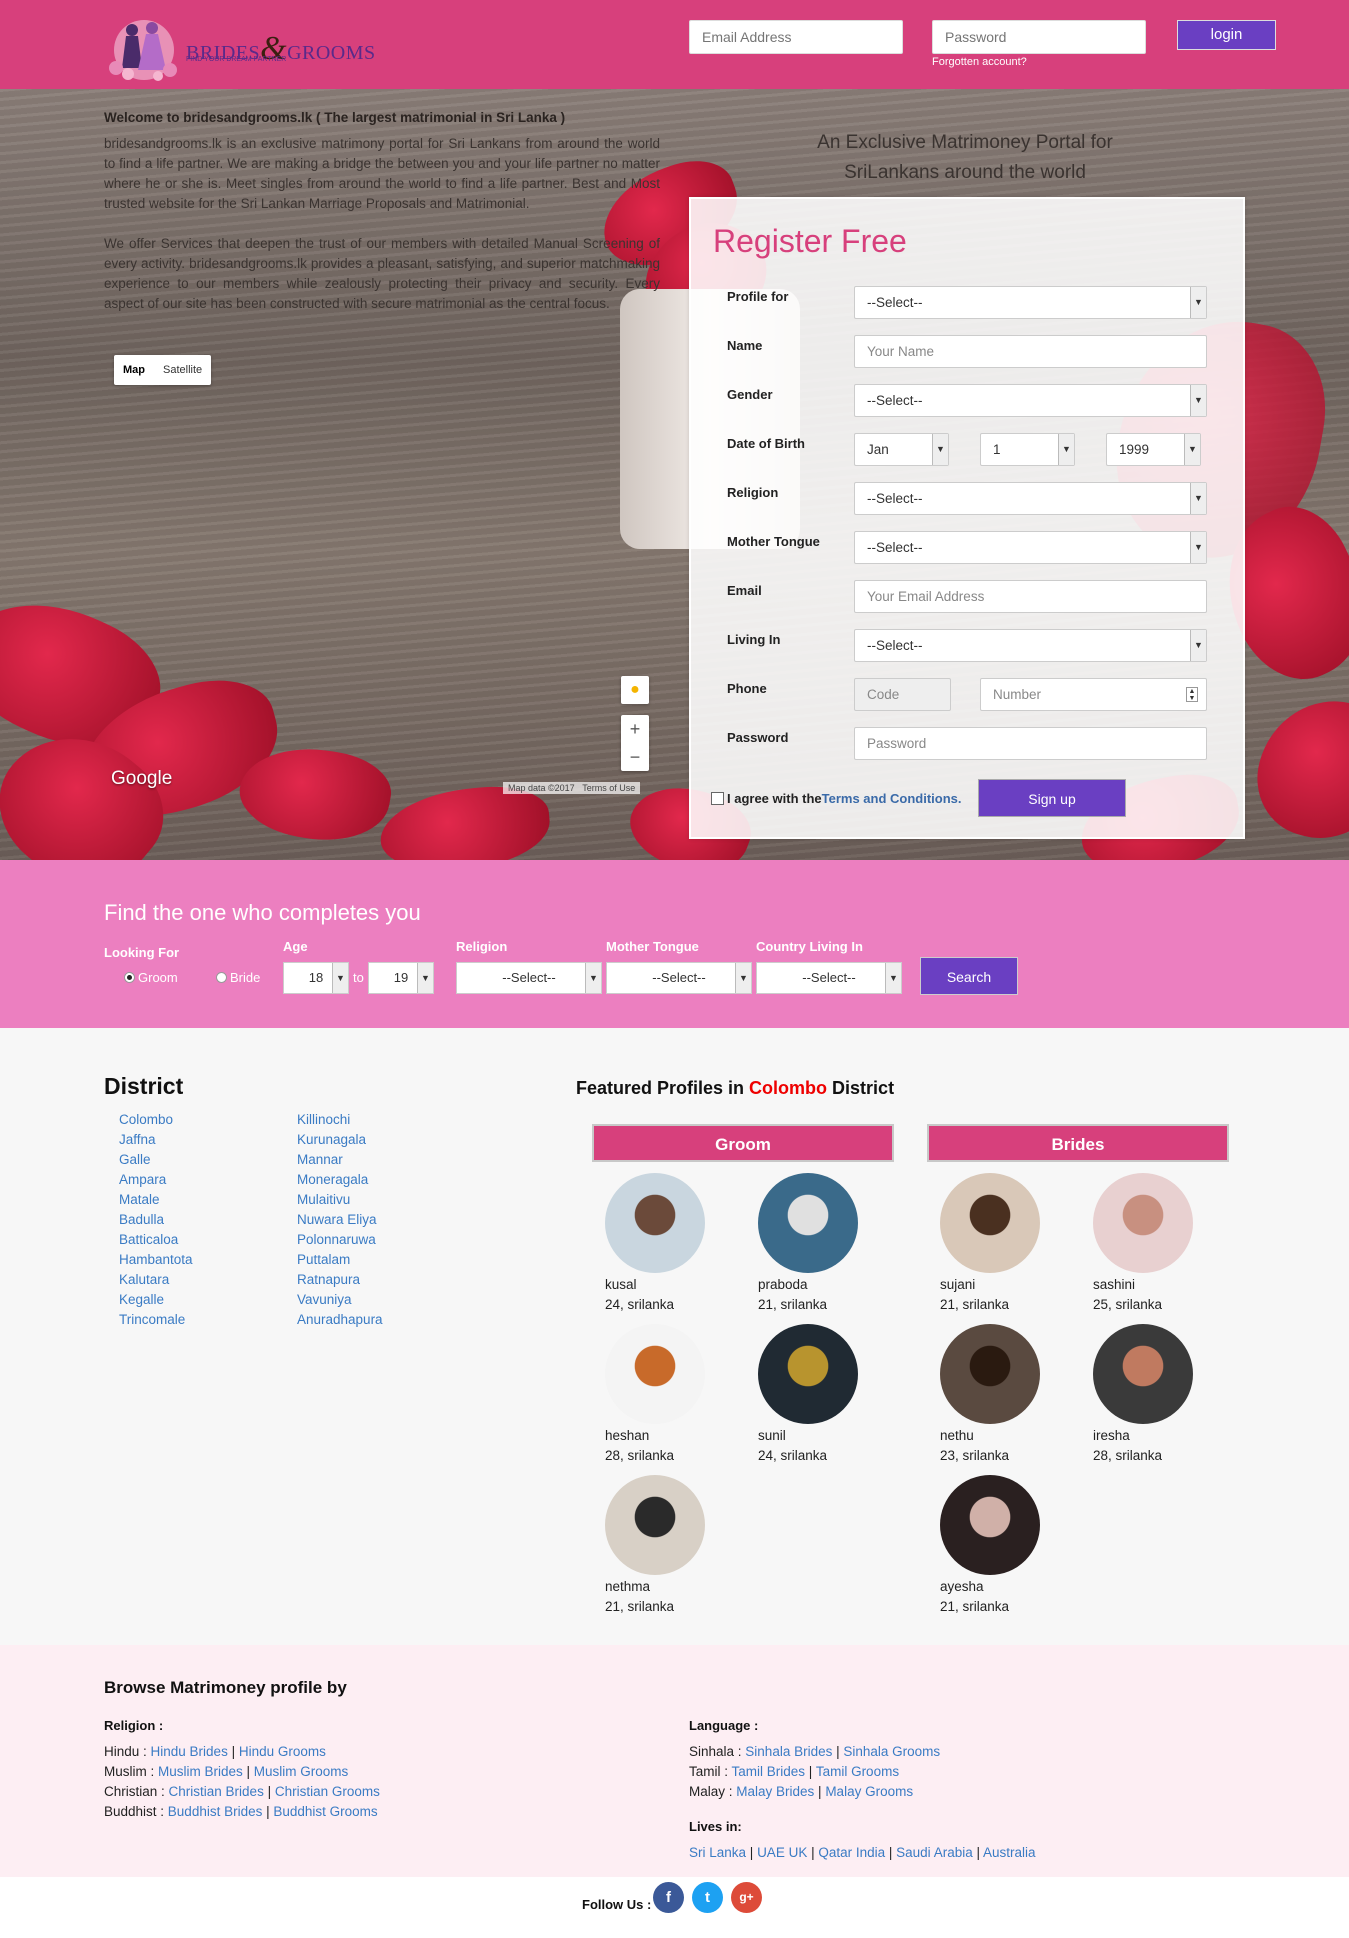 The image size is (1349, 1938). What do you see at coordinates (902, 694) in the screenshot?
I see `phone-code-input: Code` at bounding box center [902, 694].